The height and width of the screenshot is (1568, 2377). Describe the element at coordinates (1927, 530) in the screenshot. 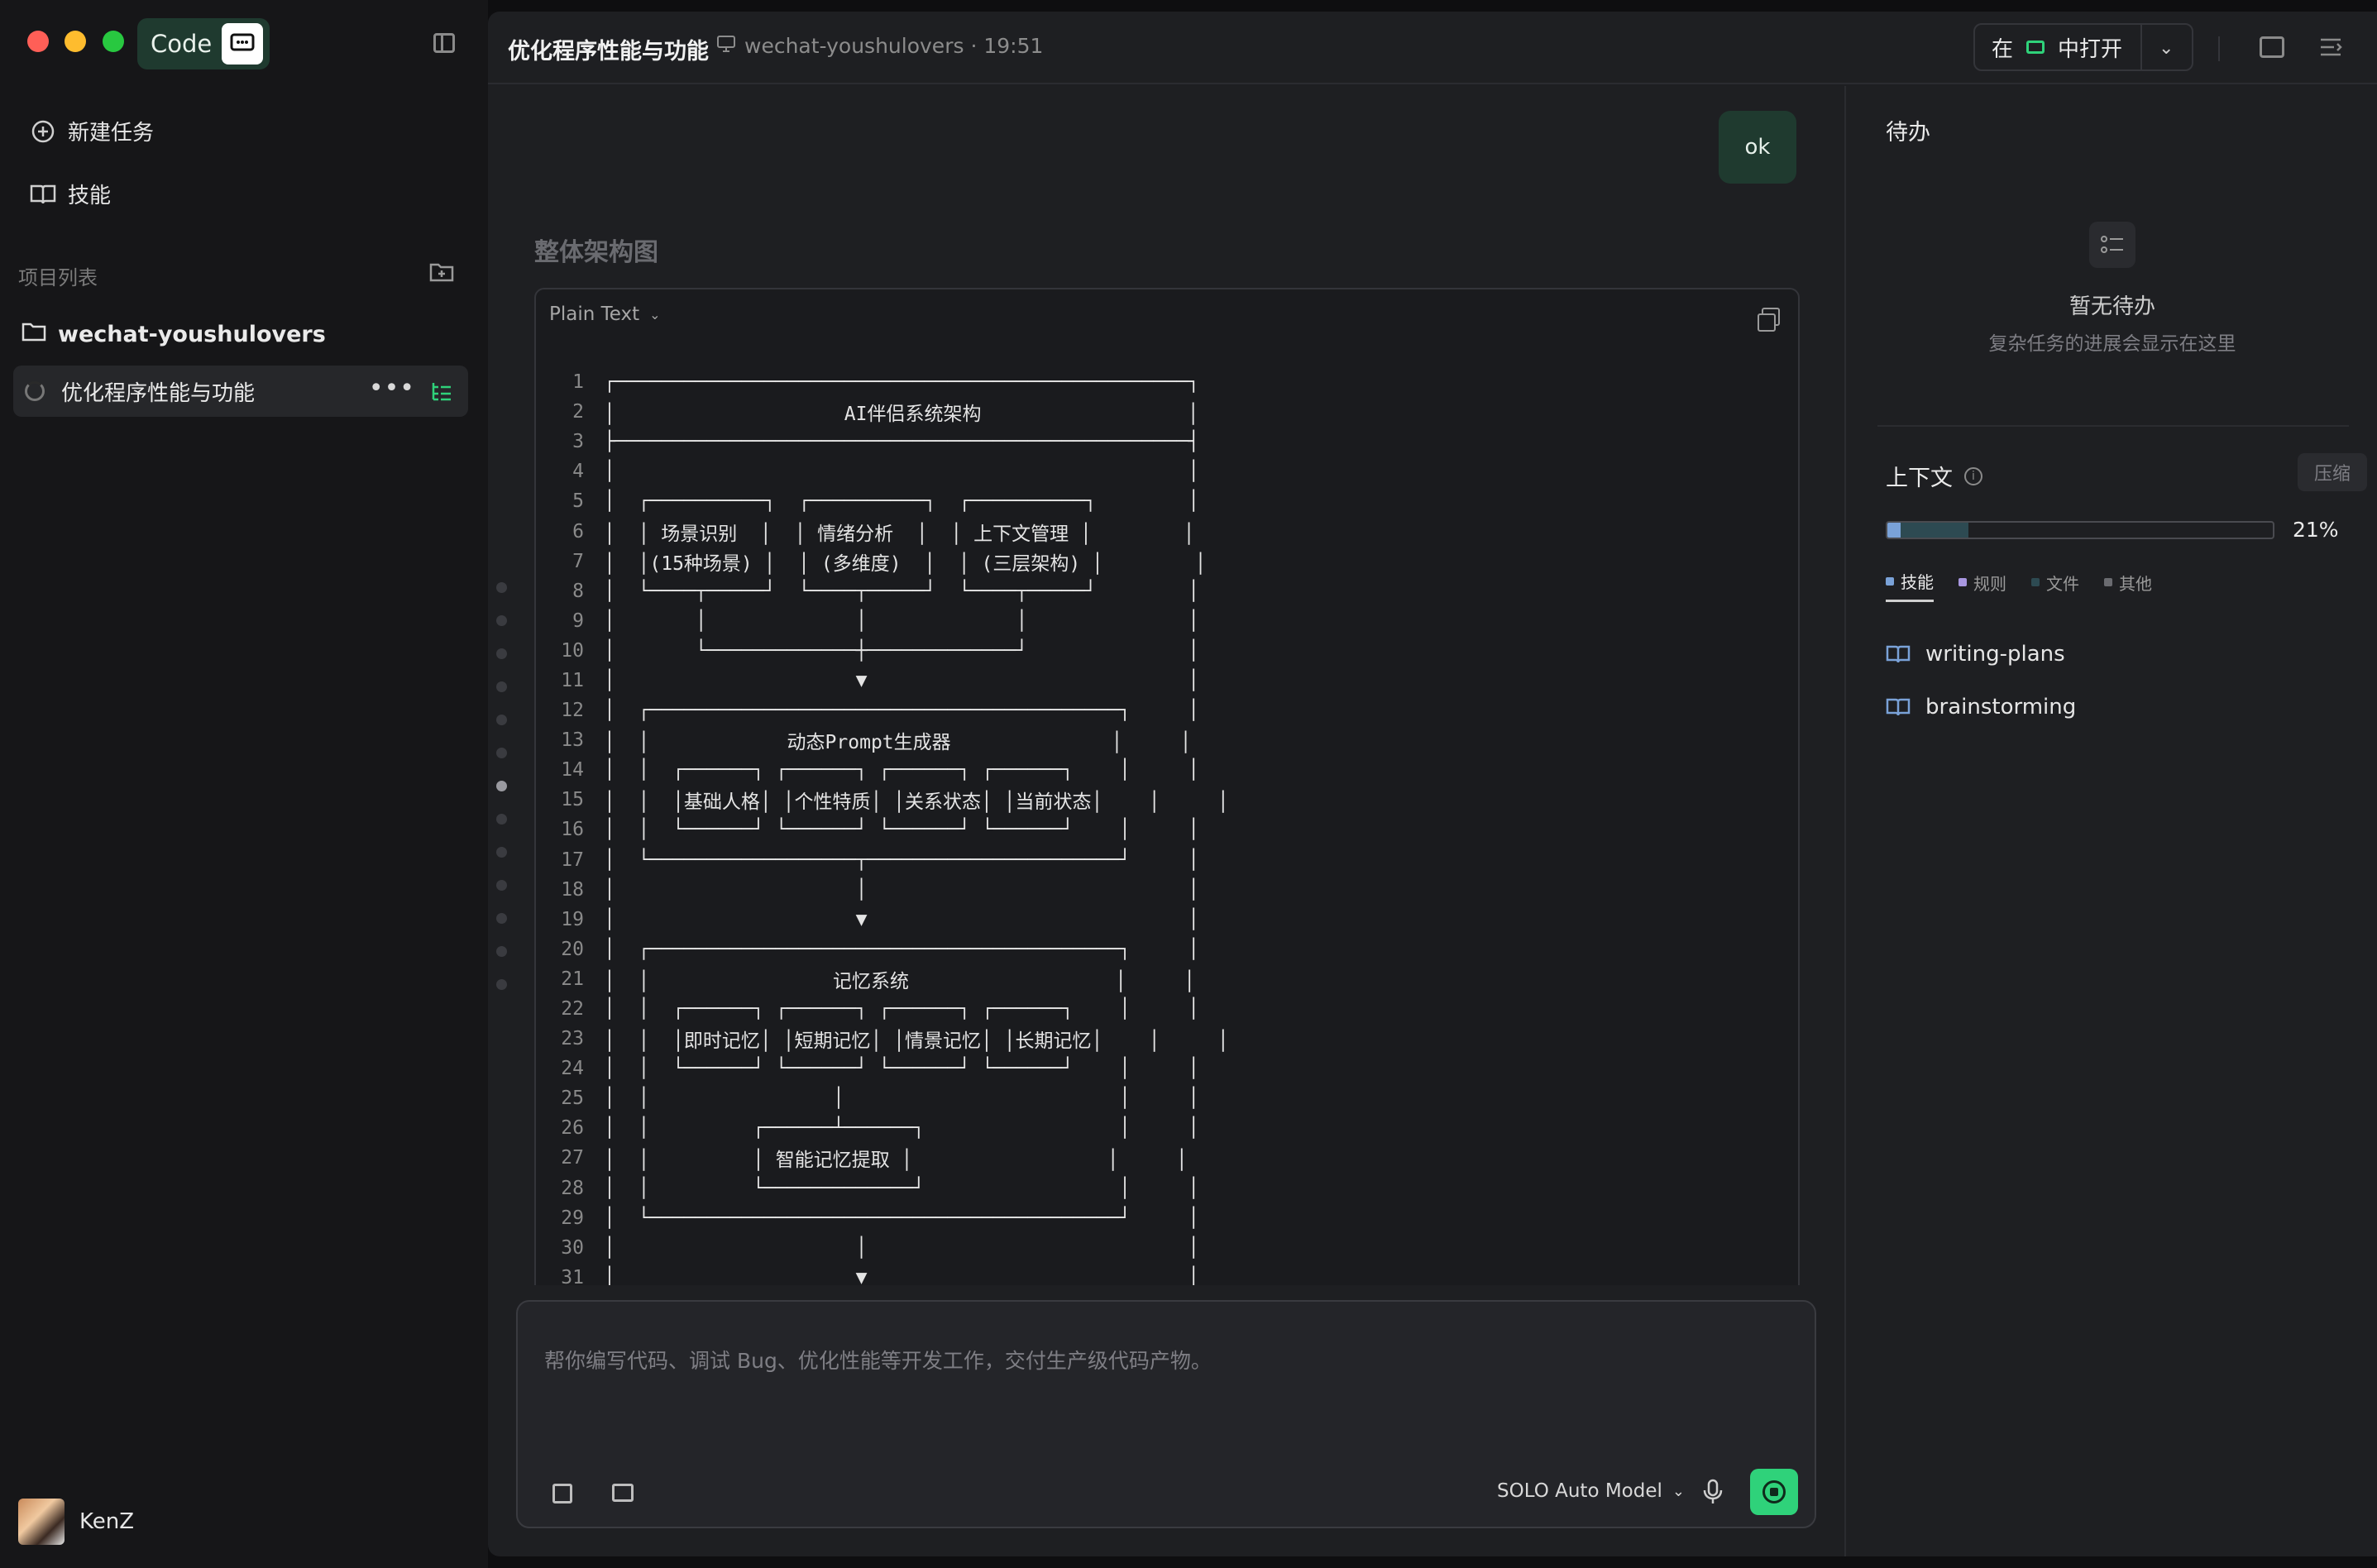

I see `context-usage-fill` at that location.